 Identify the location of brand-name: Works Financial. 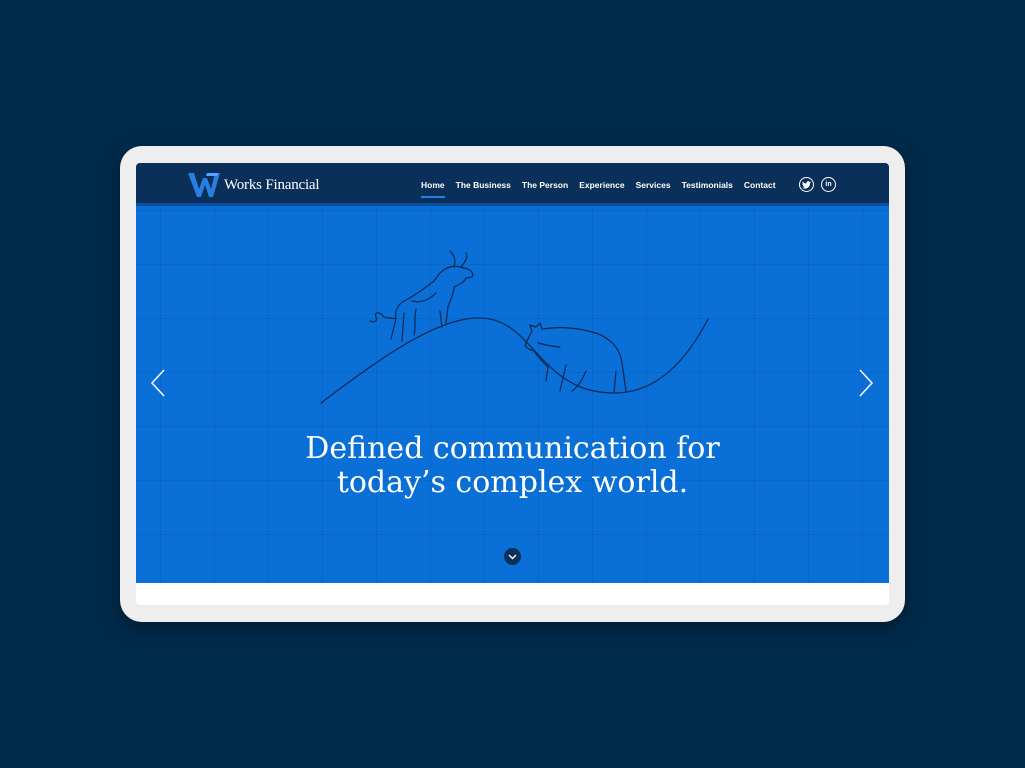
(272, 184).